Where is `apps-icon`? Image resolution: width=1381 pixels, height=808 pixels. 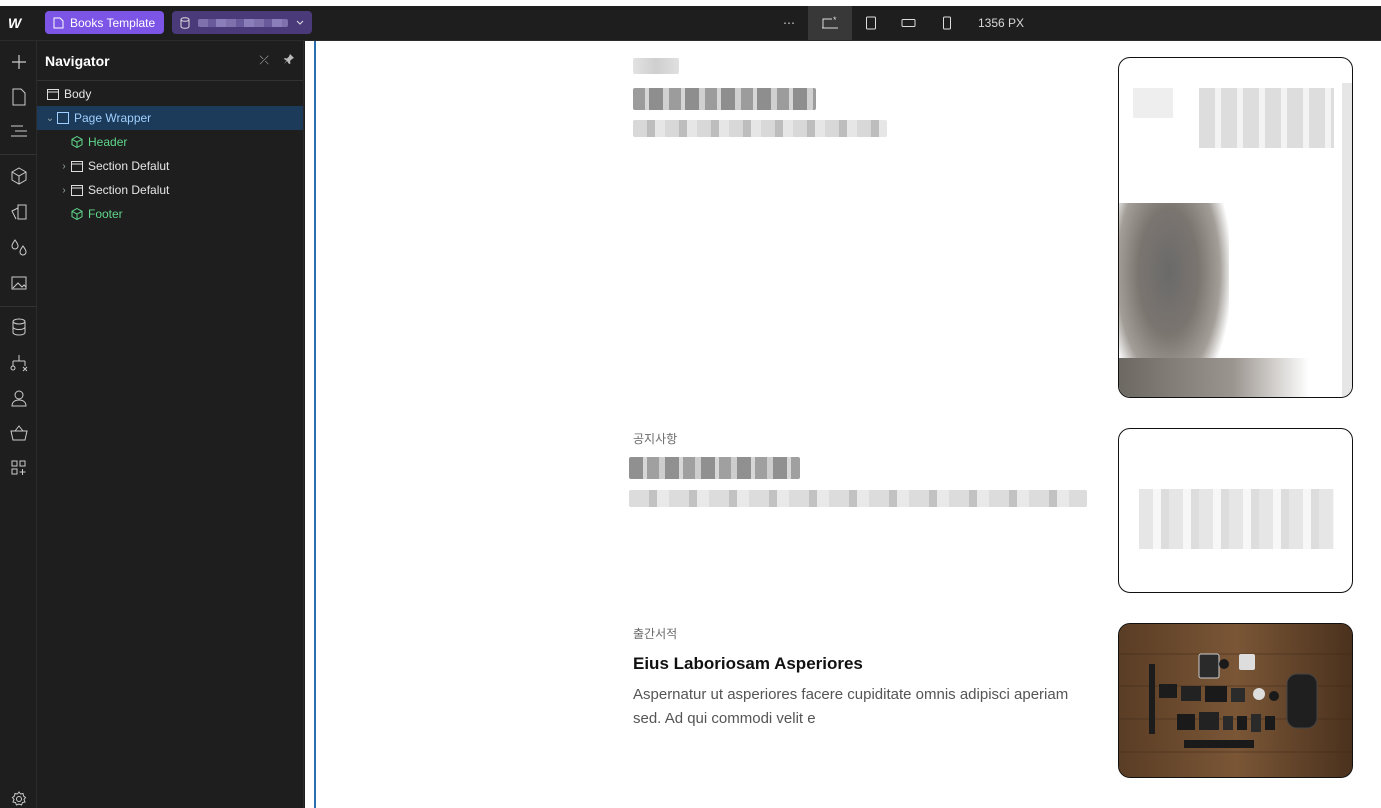
apps-icon is located at coordinates (19, 468).